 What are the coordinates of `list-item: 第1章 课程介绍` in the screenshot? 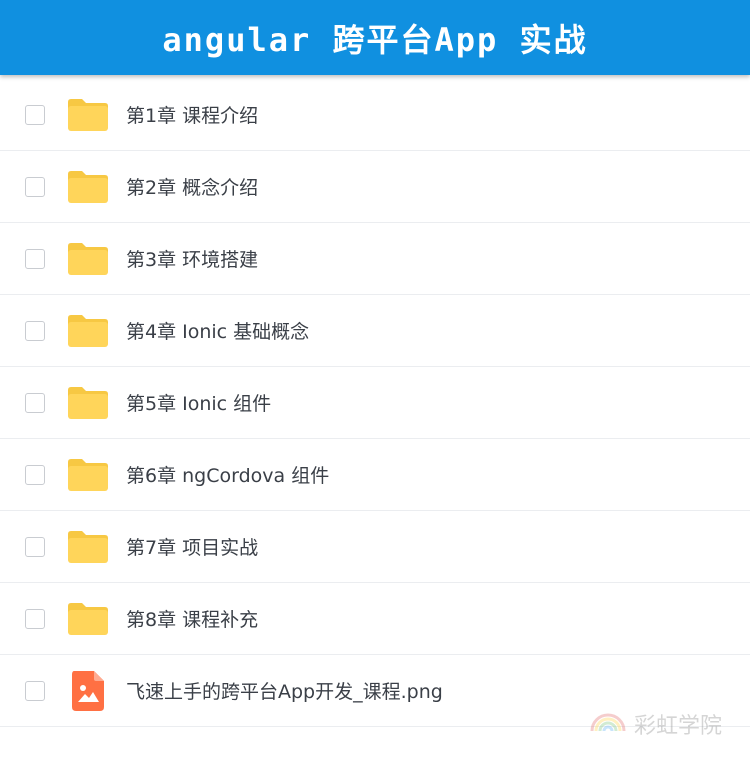 It's located at (375, 115).